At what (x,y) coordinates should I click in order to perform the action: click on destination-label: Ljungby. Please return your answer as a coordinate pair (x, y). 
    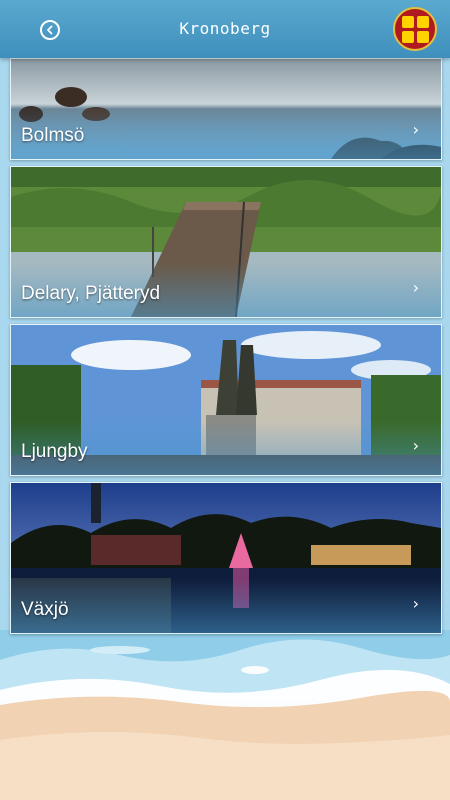
    Looking at the image, I should click on (54, 451).